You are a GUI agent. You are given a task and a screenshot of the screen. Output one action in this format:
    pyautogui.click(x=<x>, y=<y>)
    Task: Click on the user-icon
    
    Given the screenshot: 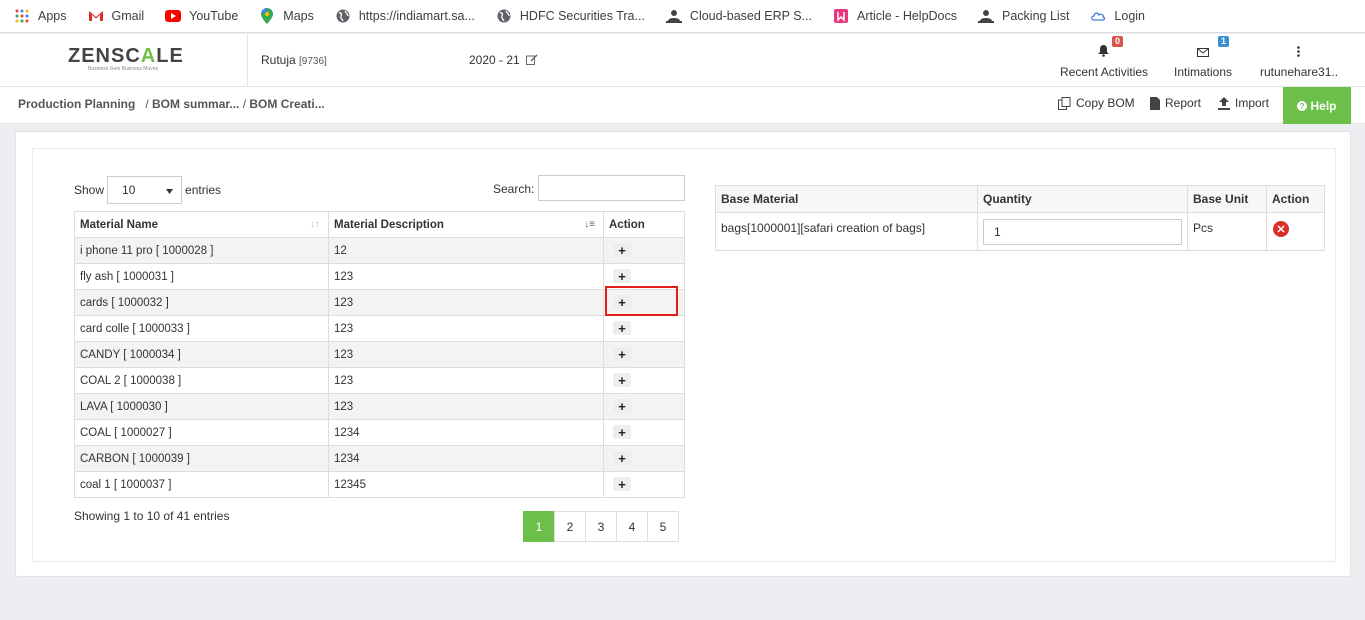 What is the action you would take?
    pyautogui.click(x=986, y=16)
    